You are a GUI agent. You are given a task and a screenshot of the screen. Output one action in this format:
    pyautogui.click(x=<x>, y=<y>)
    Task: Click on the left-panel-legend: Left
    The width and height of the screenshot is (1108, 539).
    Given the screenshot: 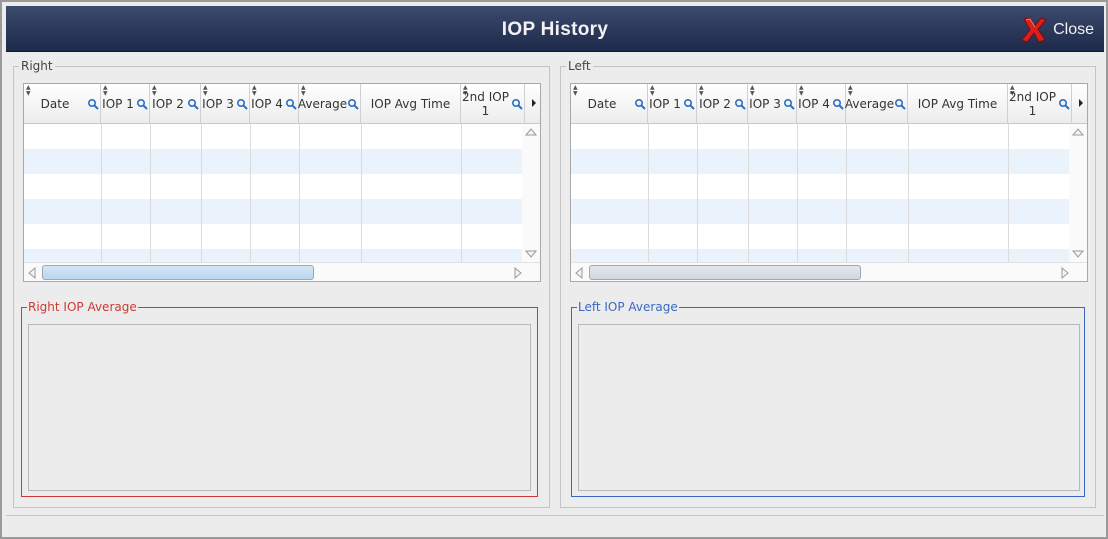 What is the action you would take?
    pyautogui.click(x=579, y=66)
    